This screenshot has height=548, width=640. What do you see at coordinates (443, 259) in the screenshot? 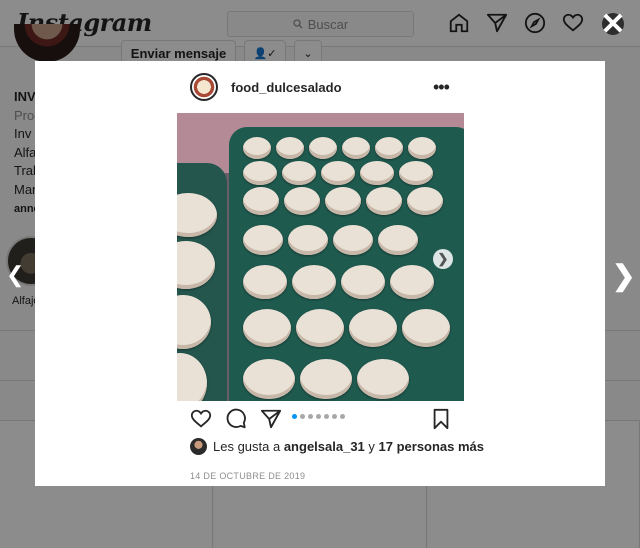
I see `carousel-next-icon: ❯` at bounding box center [443, 259].